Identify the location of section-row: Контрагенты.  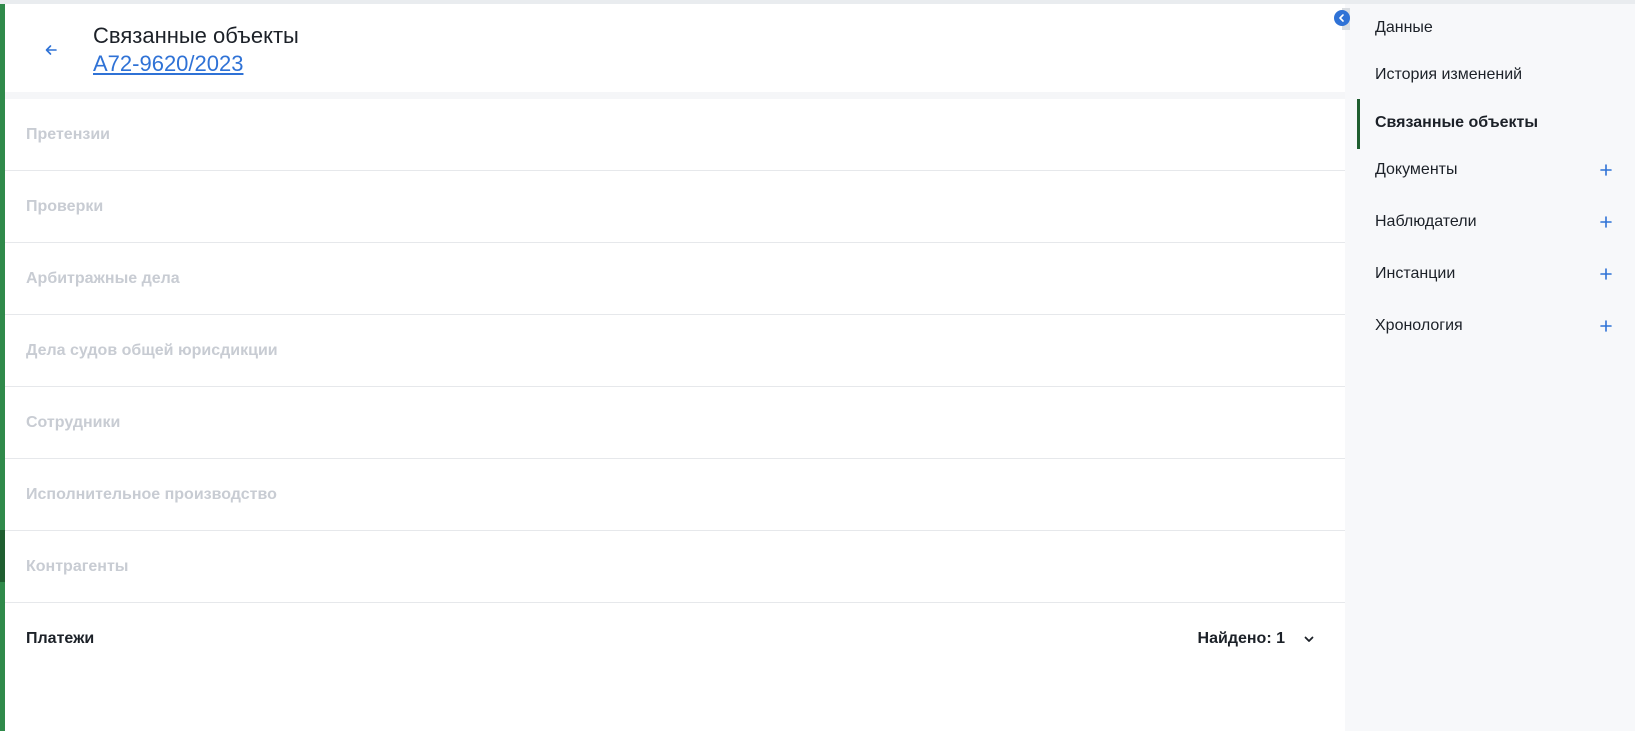
(675, 567).